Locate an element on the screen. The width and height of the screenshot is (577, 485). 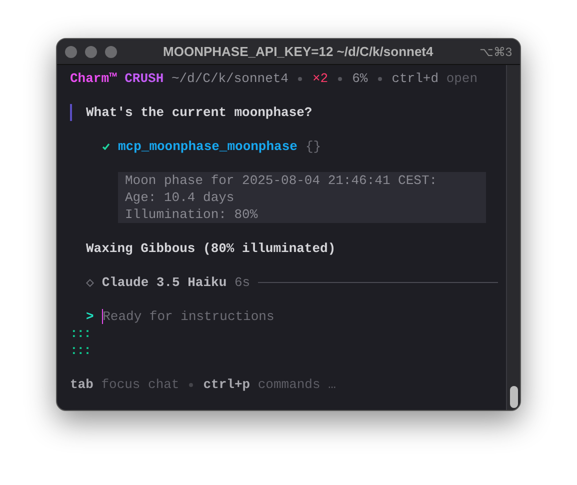
window-shortcut: ⌥⌘3 is located at coordinates (495, 52).